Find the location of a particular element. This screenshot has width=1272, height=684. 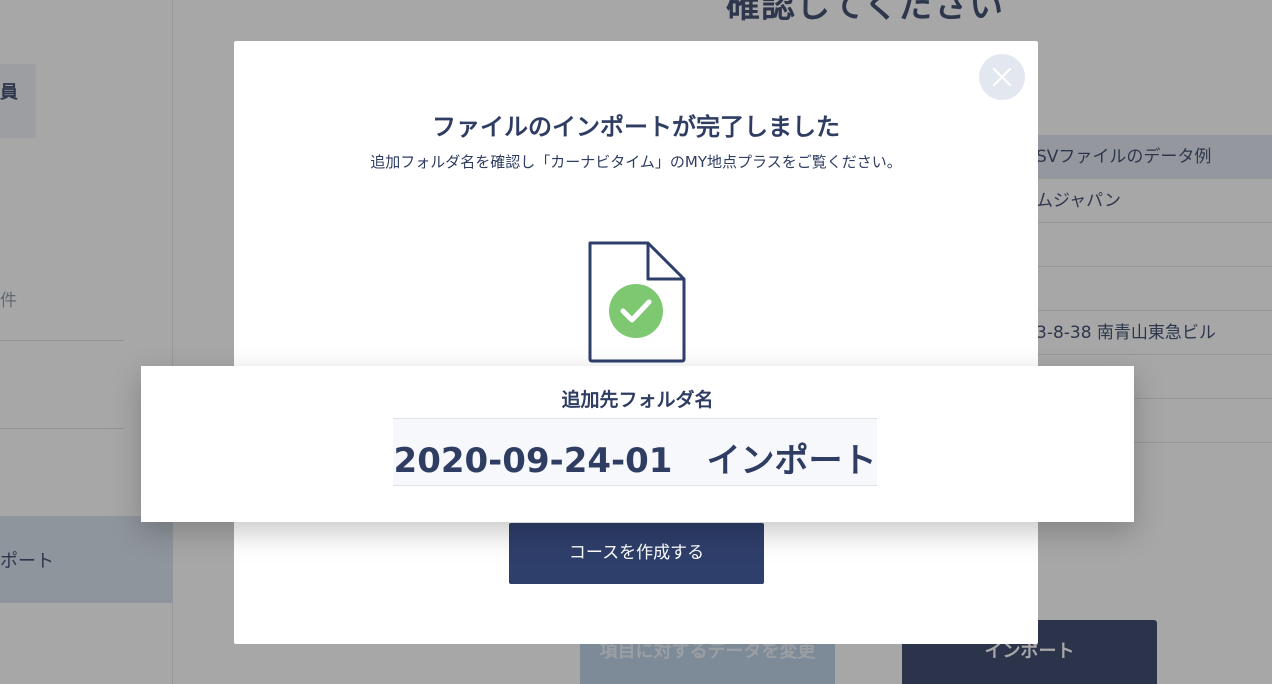

folder-name-box: 2020-09-24-01 インポート is located at coordinates (635, 452).